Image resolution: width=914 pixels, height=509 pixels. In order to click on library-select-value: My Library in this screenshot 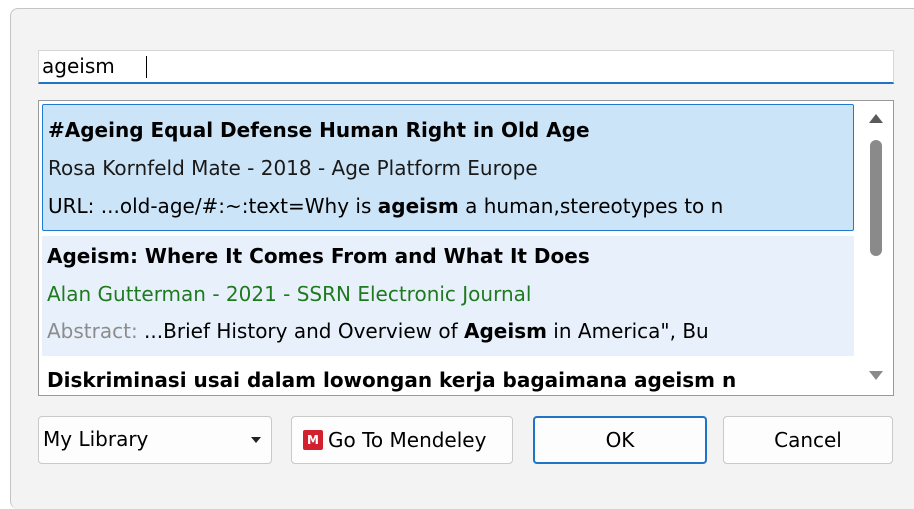, I will do `click(96, 439)`.